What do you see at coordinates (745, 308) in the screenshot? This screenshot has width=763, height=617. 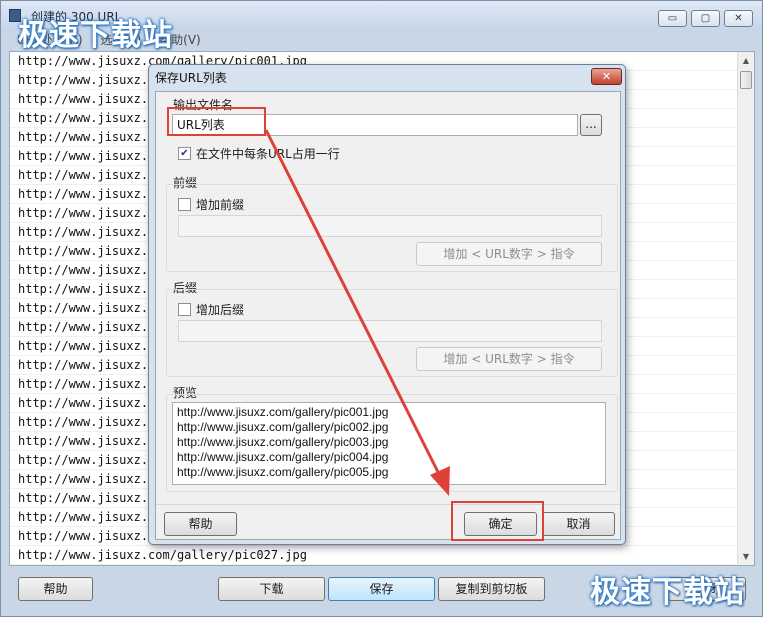 I see `vertical-scrollbar: ▲ ▼` at bounding box center [745, 308].